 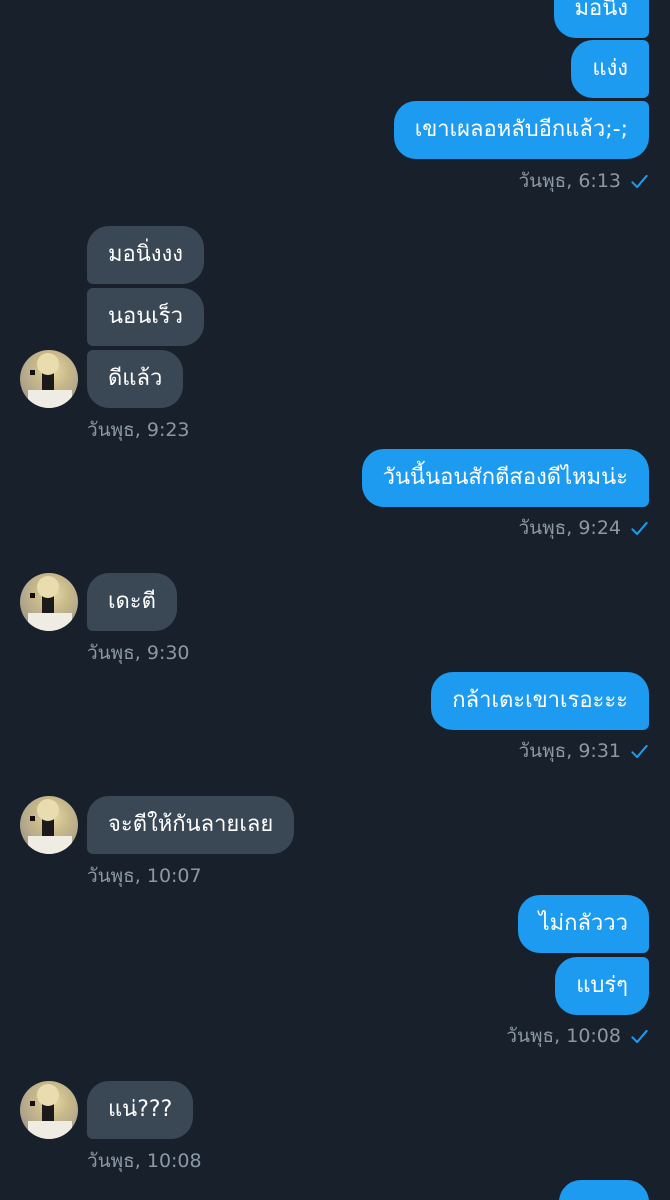 I want to click on sent-message: ไม่กลัววว, so click(x=583, y=924).